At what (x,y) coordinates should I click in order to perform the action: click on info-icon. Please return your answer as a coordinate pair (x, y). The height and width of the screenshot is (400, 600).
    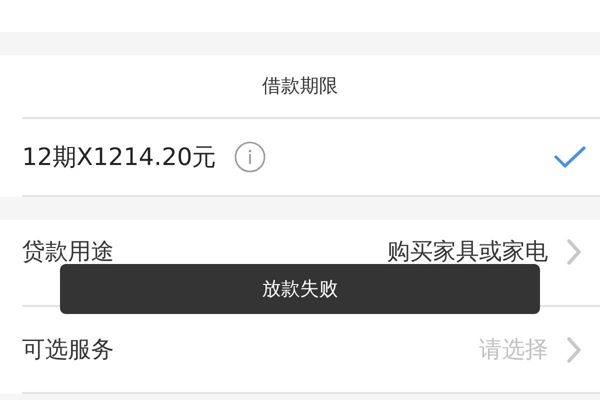
    Looking at the image, I should click on (250, 157).